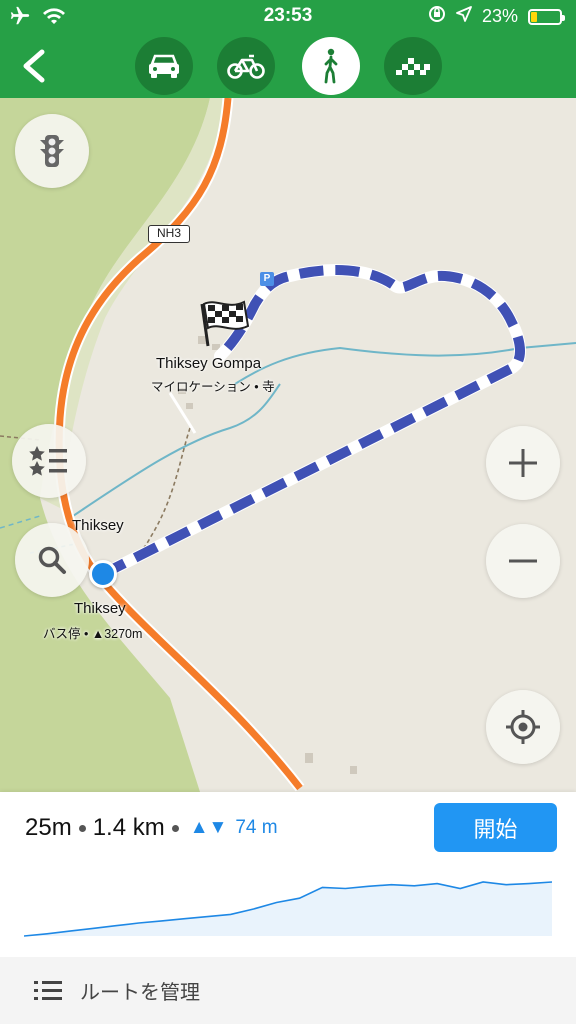 The image size is (576, 1024). I want to click on minus-icon, so click(523, 561).